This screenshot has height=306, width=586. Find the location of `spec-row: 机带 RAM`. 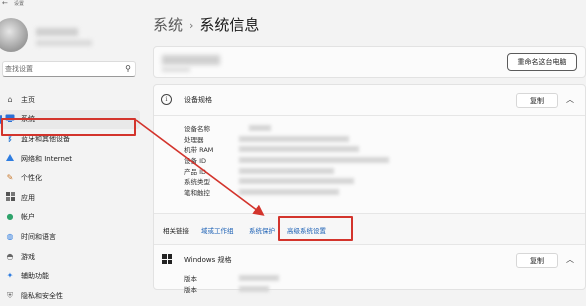

spec-row: 机带 RAM is located at coordinates (379, 149).